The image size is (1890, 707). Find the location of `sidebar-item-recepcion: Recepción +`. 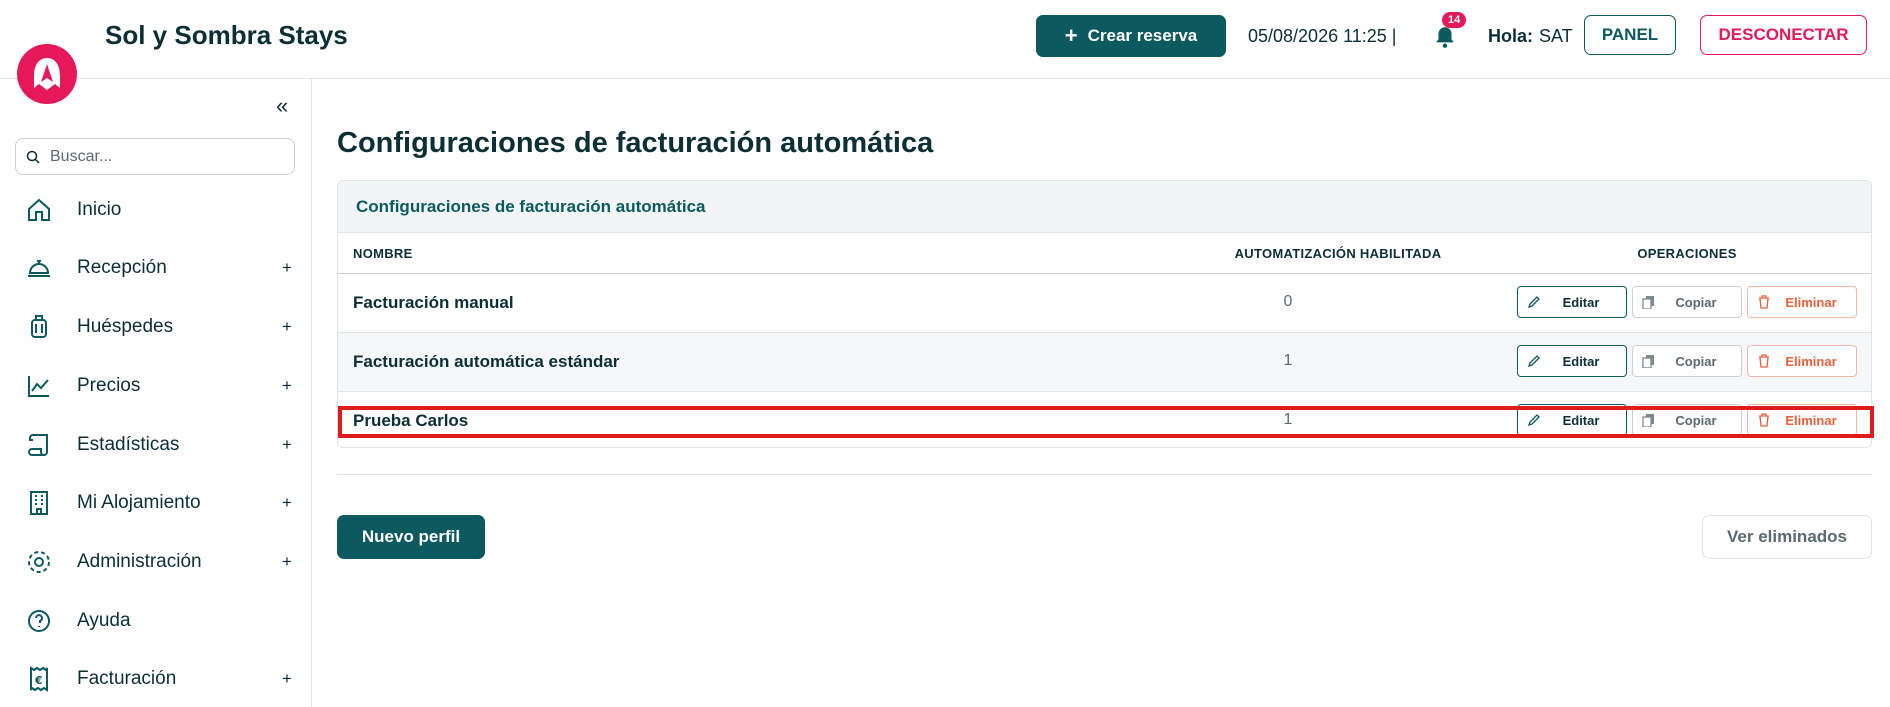

sidebar-item-recepcion: Recepción + is located at coordinates (155, 268).